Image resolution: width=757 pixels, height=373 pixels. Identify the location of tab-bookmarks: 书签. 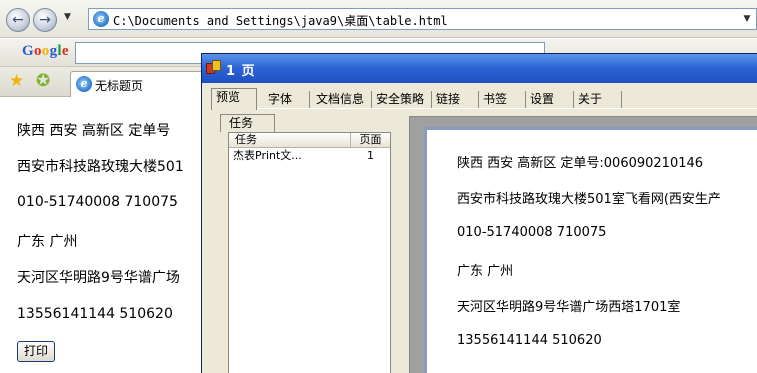
(502, 99).